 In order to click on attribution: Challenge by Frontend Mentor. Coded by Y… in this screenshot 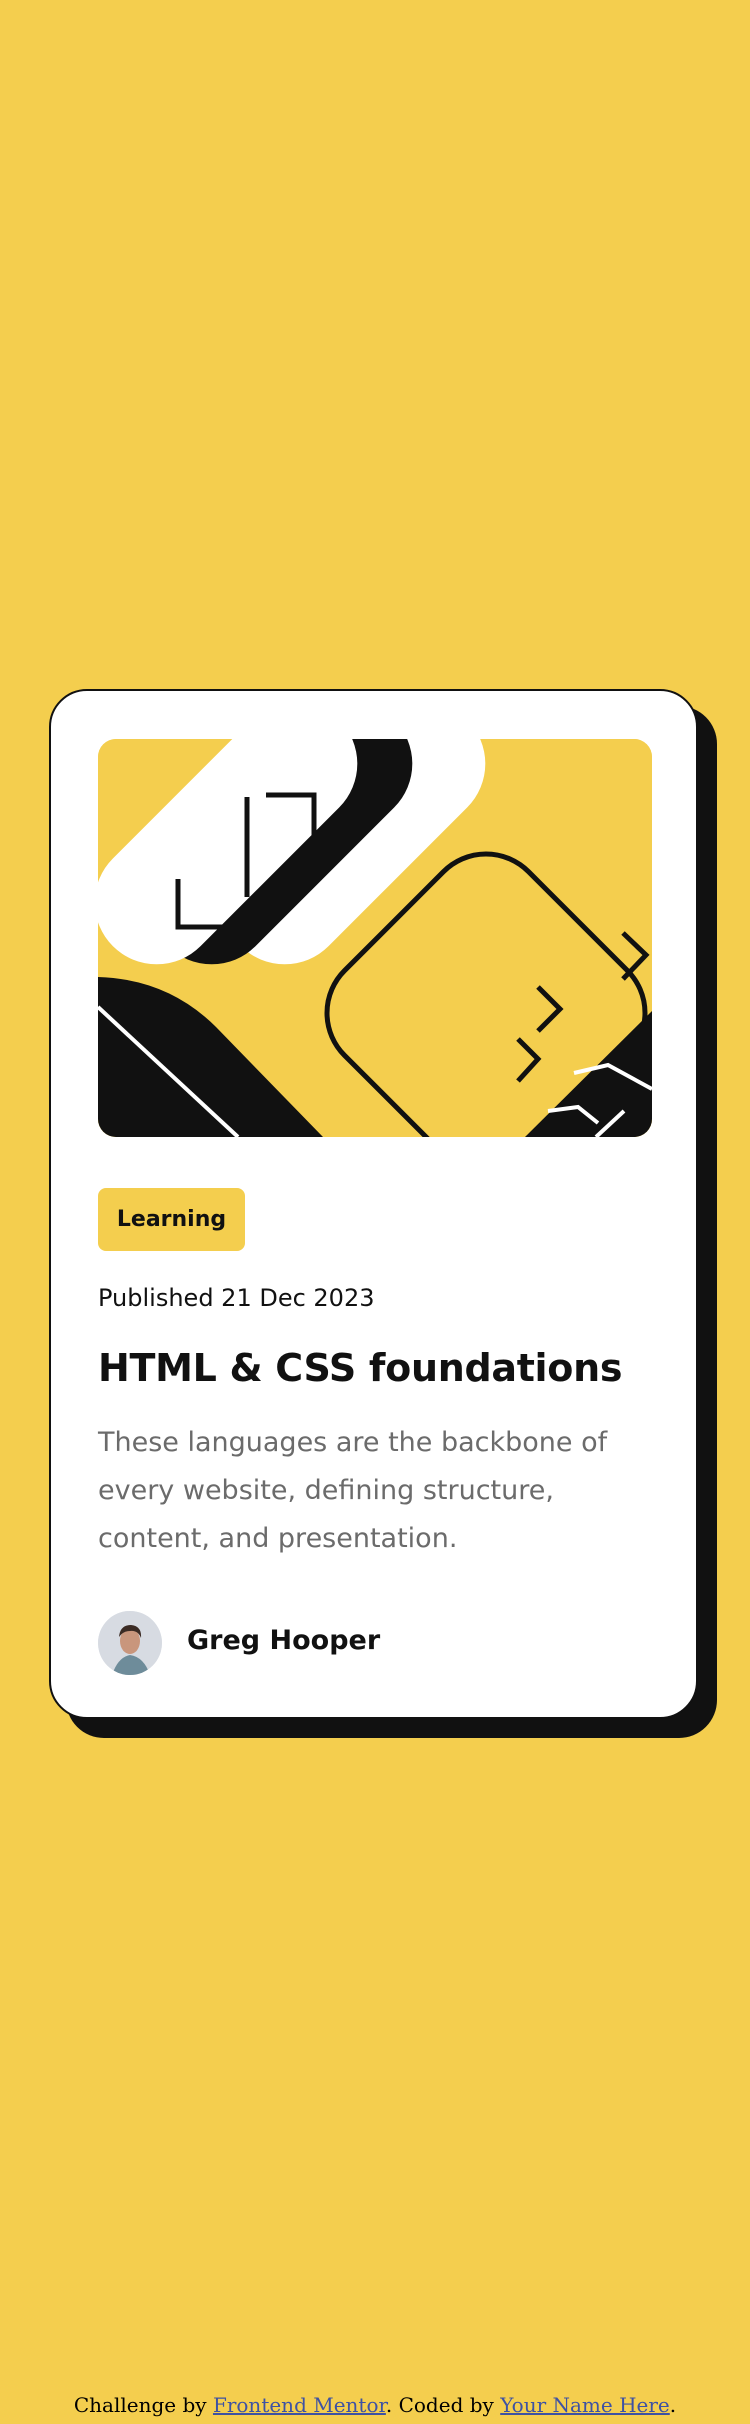, I will do `click(375, 2405)`.